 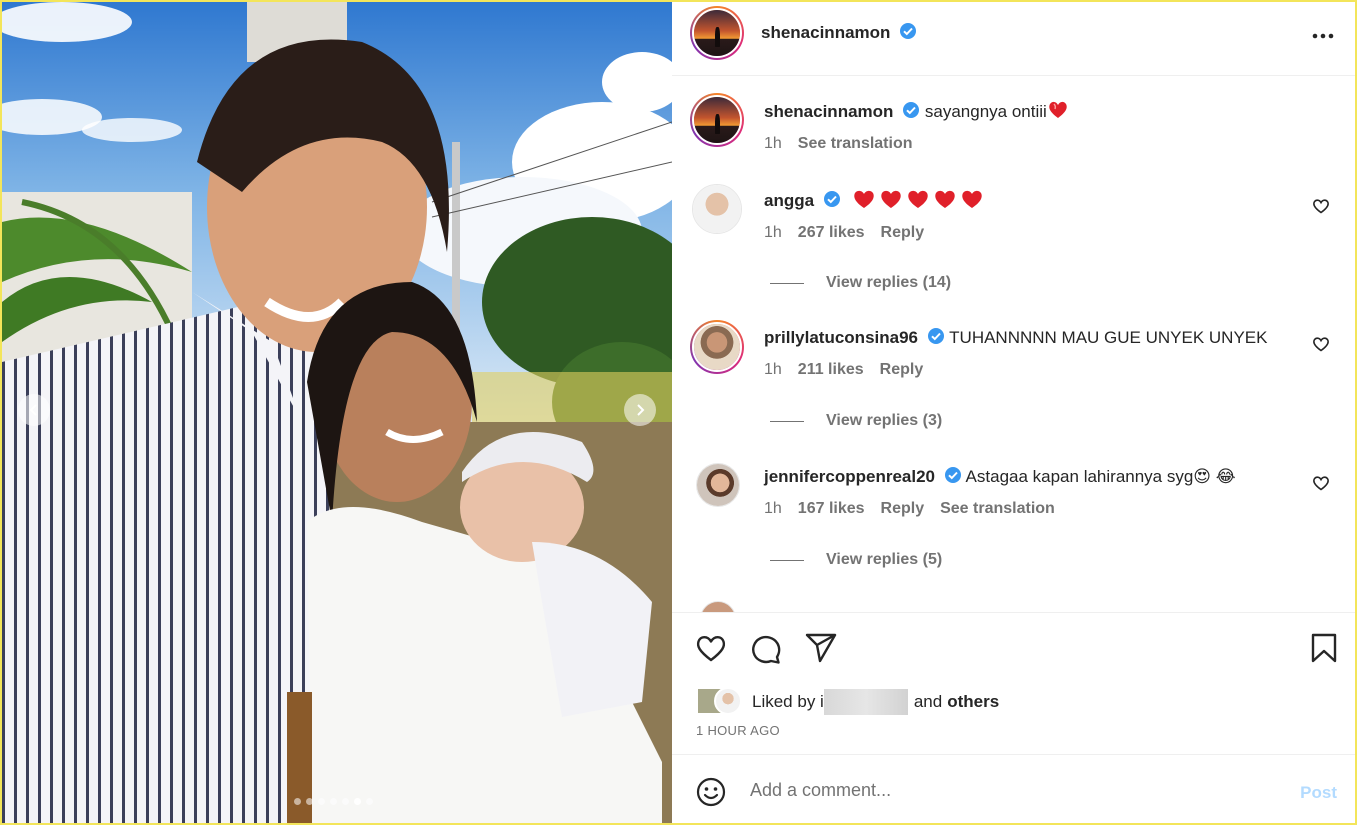 What do you see at coordinates (831, 233) in the screenshot?
I see `comment-likes: 267 likes` at bounding box center [831, 233].